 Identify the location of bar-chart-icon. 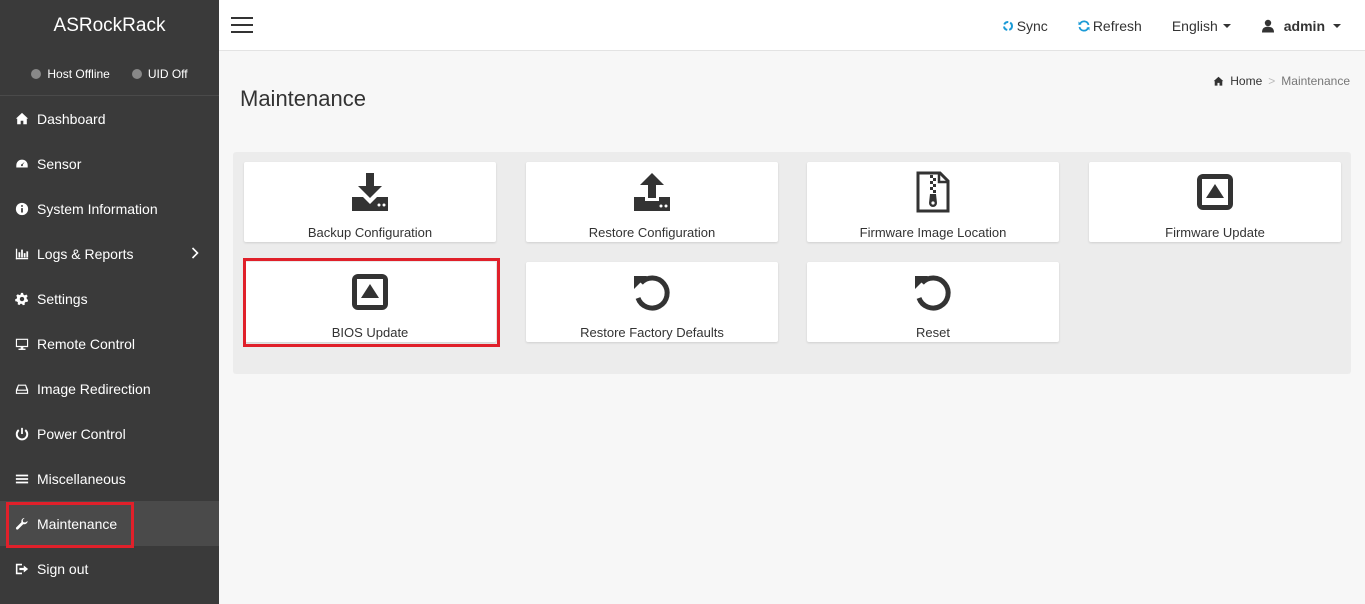
(22, 254).